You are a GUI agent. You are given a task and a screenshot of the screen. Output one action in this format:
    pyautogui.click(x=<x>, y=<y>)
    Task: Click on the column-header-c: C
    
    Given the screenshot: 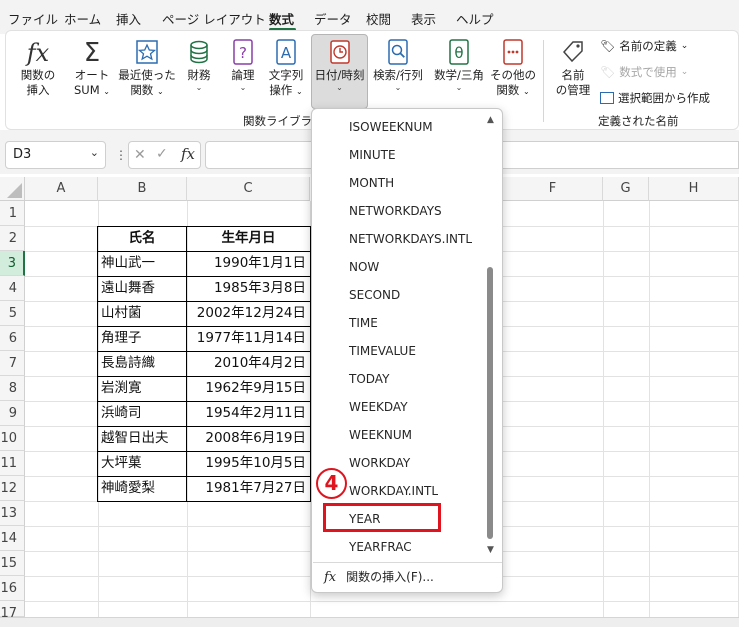 What is the action you would take?
    pyautogui.click(x=248, y=189)
    